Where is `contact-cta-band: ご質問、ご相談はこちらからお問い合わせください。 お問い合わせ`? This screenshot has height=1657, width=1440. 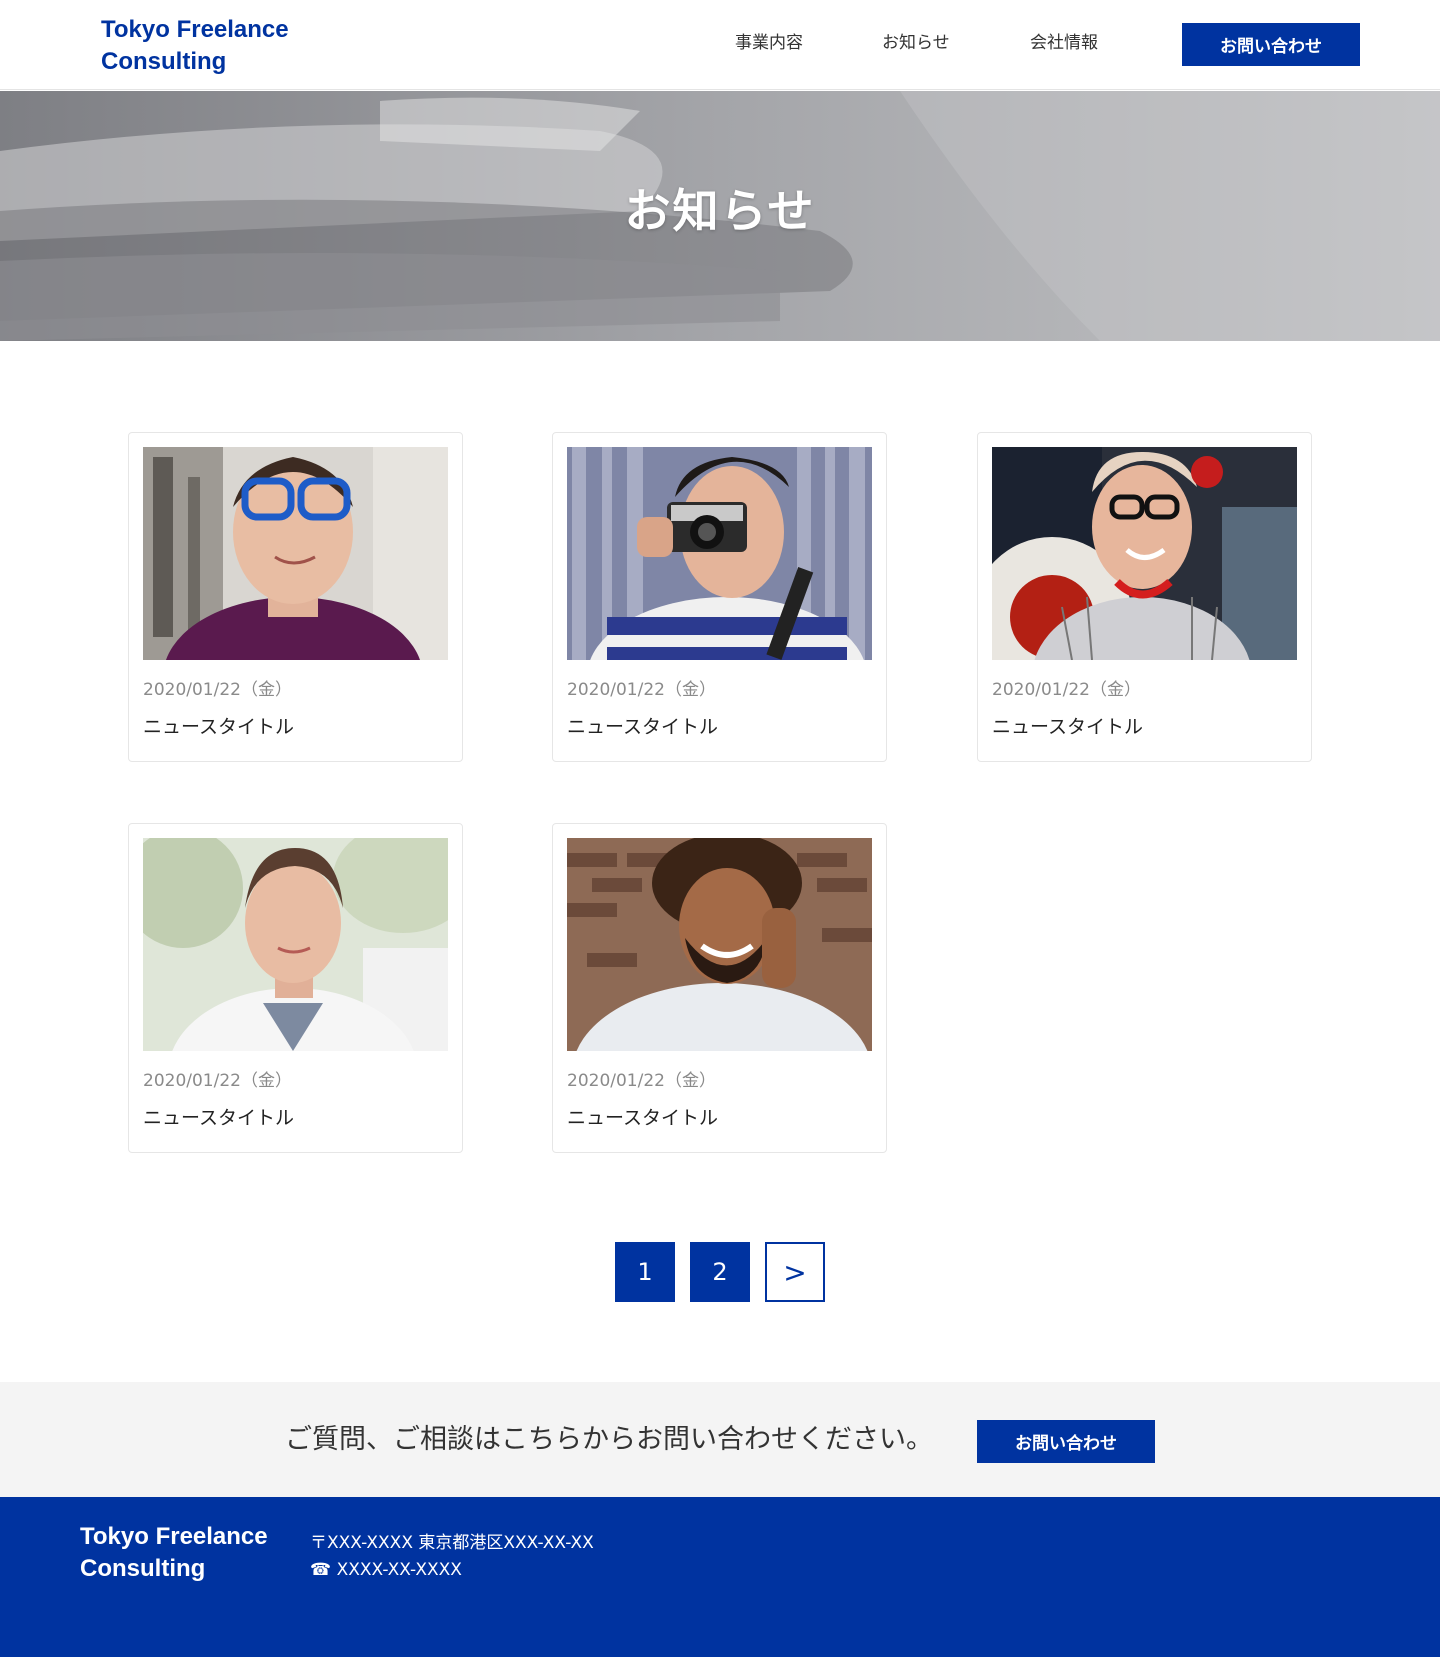 contact-cta-band: ご質問、ご相談はこちらからお問い合わせください。 お問い合わせ is located at coordinates (720, 1439).